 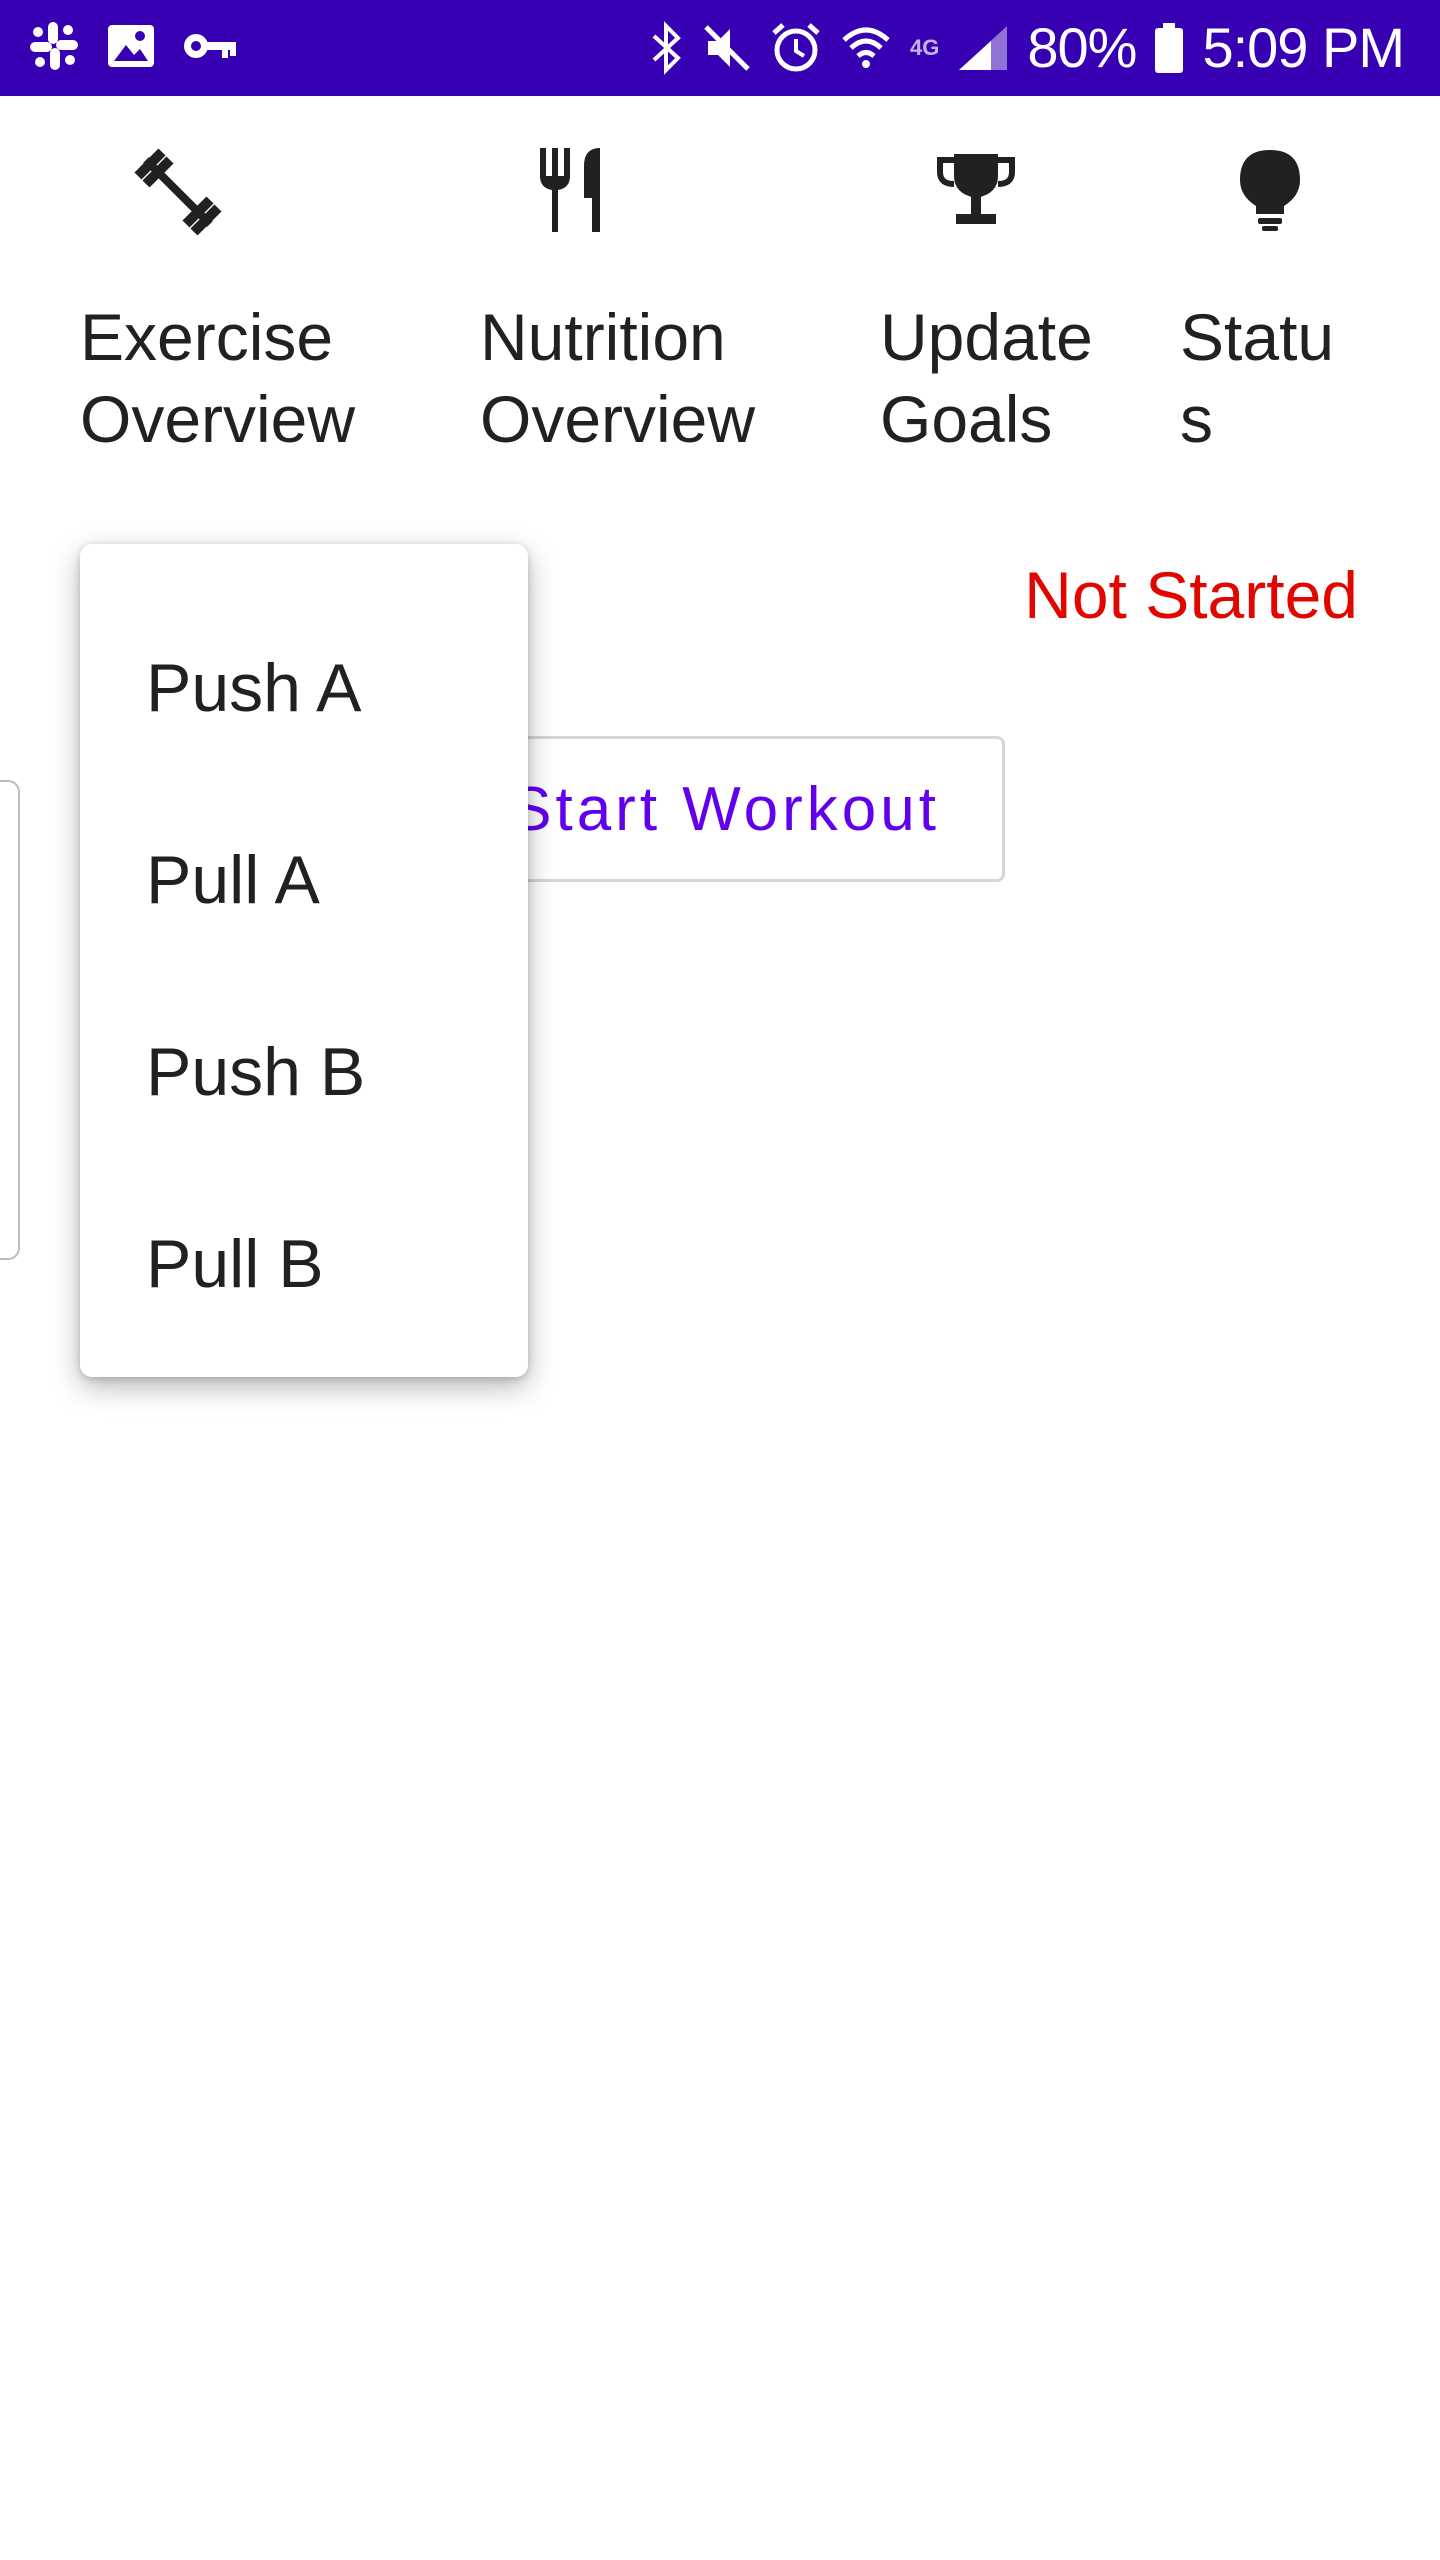 I want to click on slack-icon, so click(x=54, y=46).